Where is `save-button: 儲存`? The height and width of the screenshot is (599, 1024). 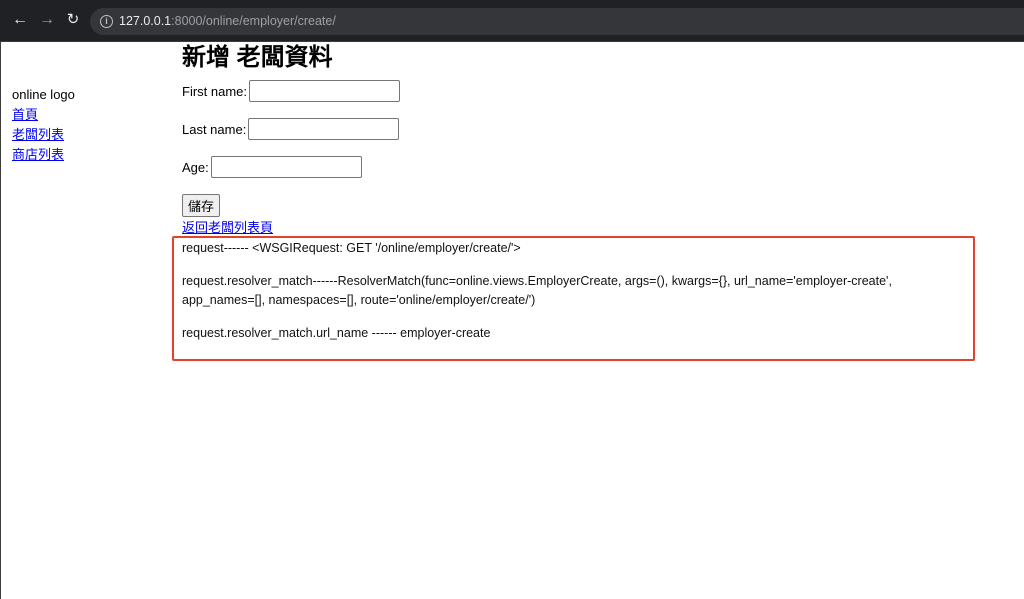
save-button: 儲存 is located at coordinates (201, 205).